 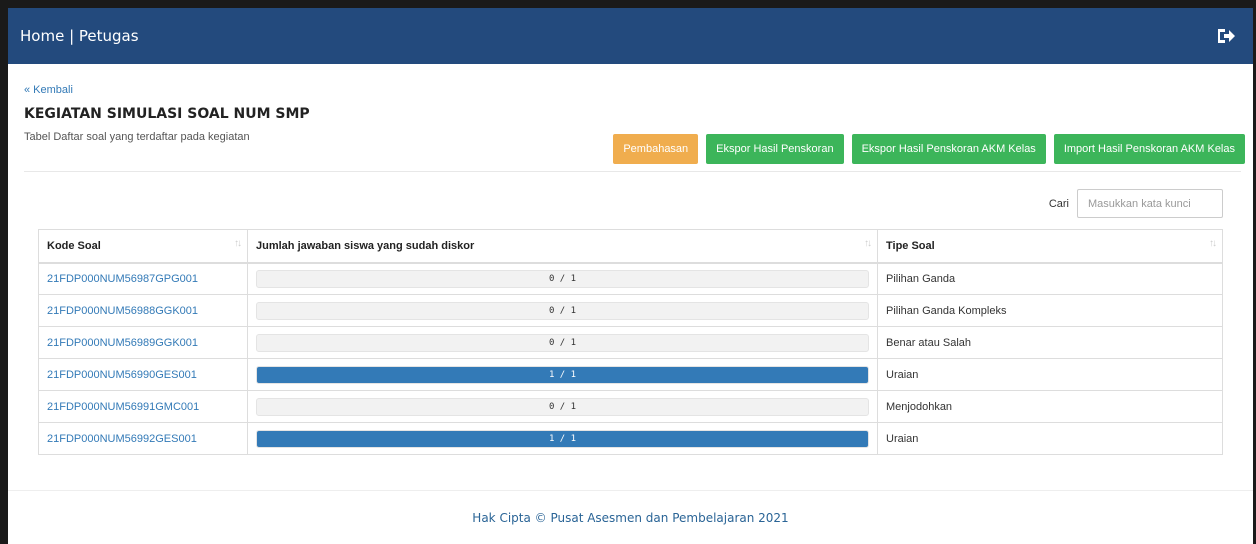 I want to click on search-label: Cari, so click(x=1058, y=203).